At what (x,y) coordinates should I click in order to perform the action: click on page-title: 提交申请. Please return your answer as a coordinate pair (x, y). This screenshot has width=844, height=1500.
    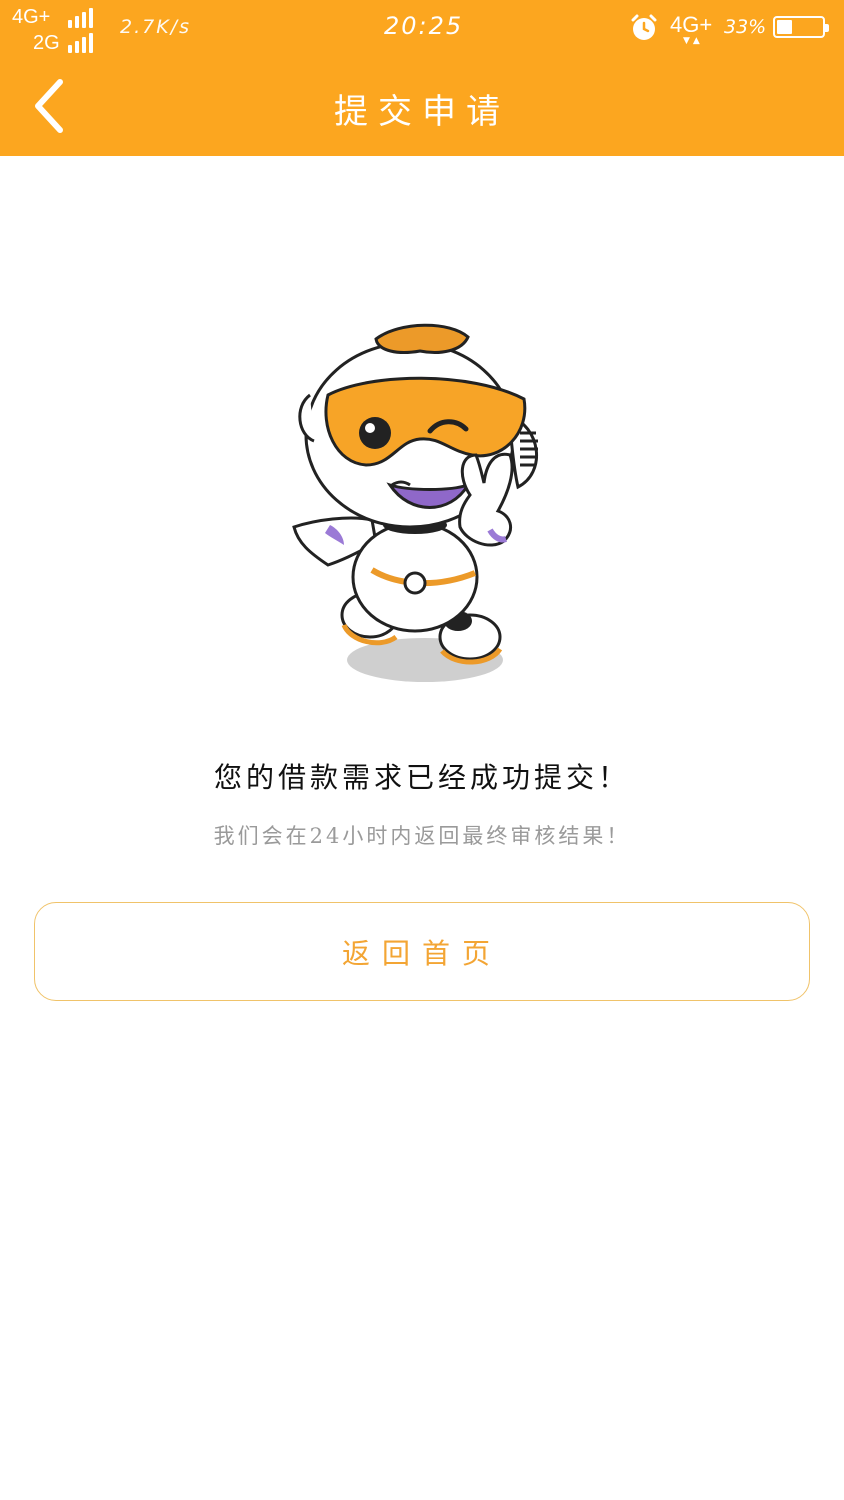
    Looking at the image, I should click on (422, 112).